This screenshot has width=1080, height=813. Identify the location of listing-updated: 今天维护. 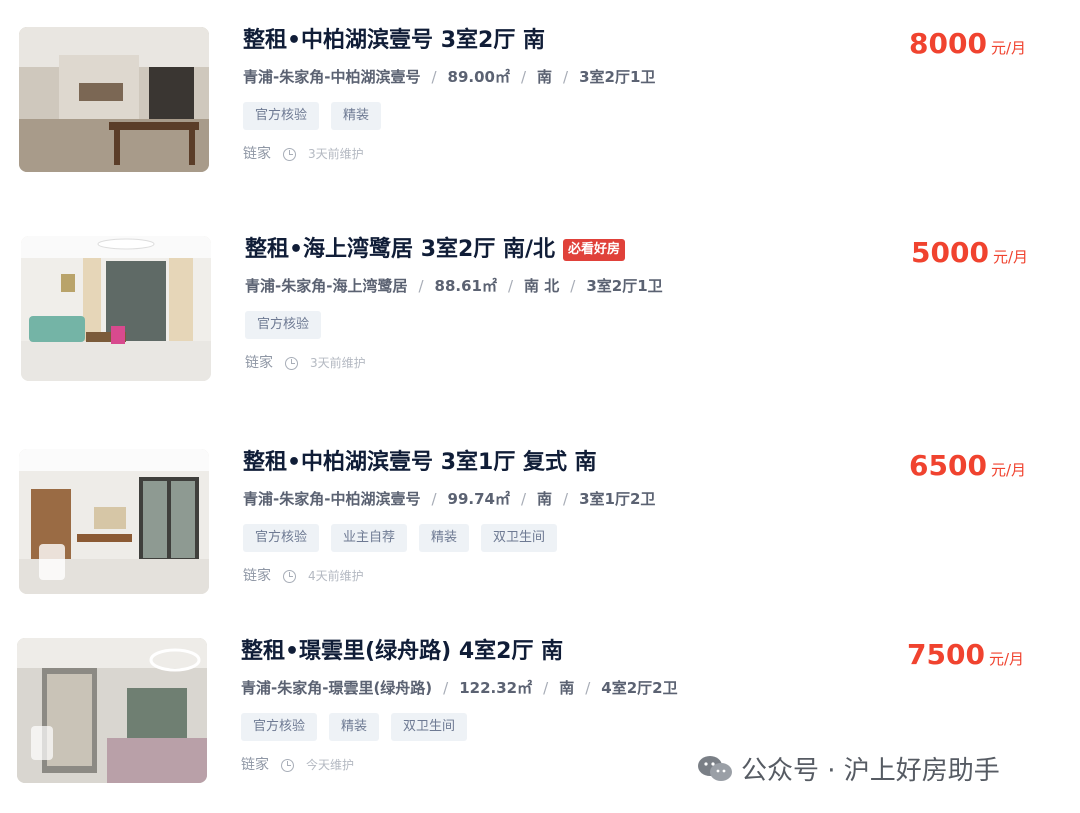
(330, 765).